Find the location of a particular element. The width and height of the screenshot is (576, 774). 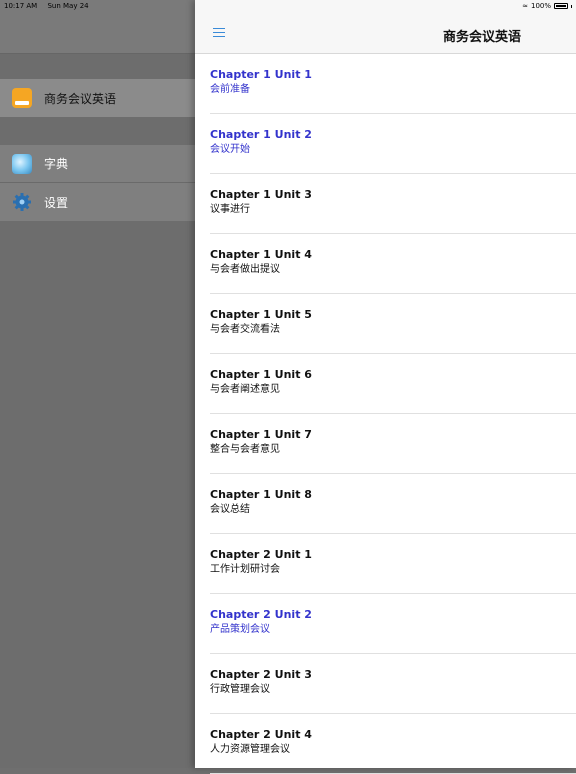

status-time: 10:17 AM is located at coordinates (21, 6).